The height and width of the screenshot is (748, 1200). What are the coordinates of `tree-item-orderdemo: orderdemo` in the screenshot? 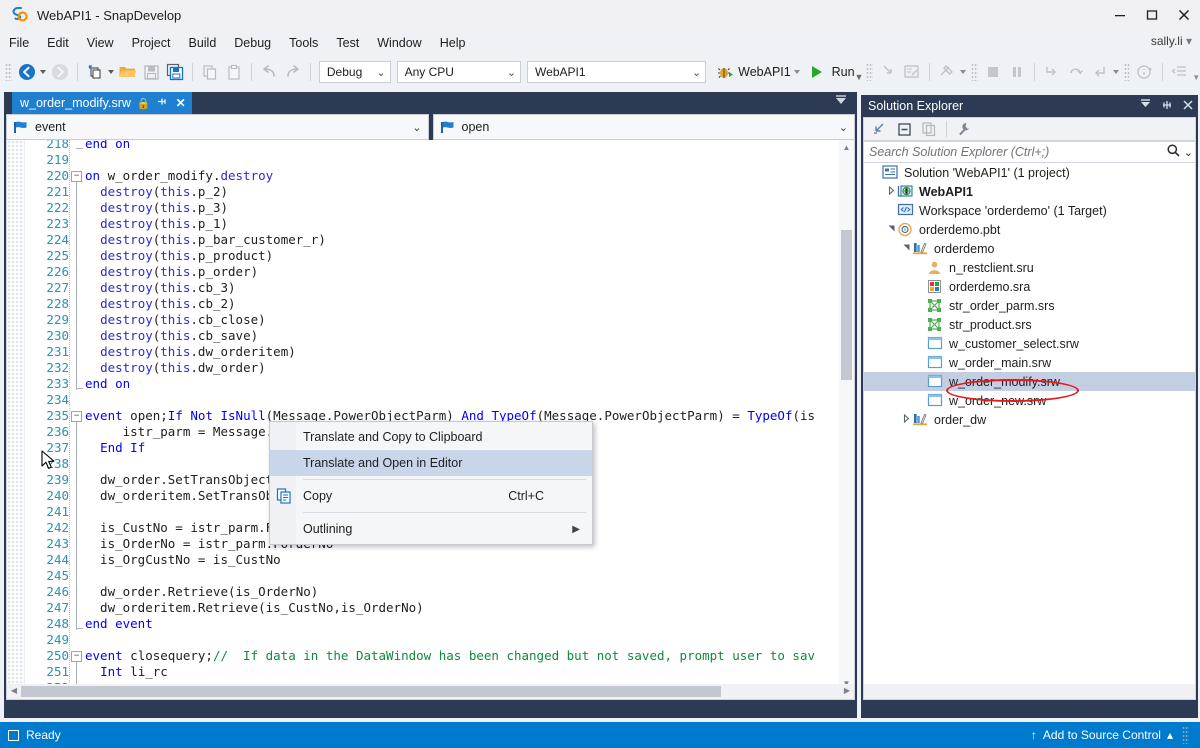 It's located at (1029, 248).